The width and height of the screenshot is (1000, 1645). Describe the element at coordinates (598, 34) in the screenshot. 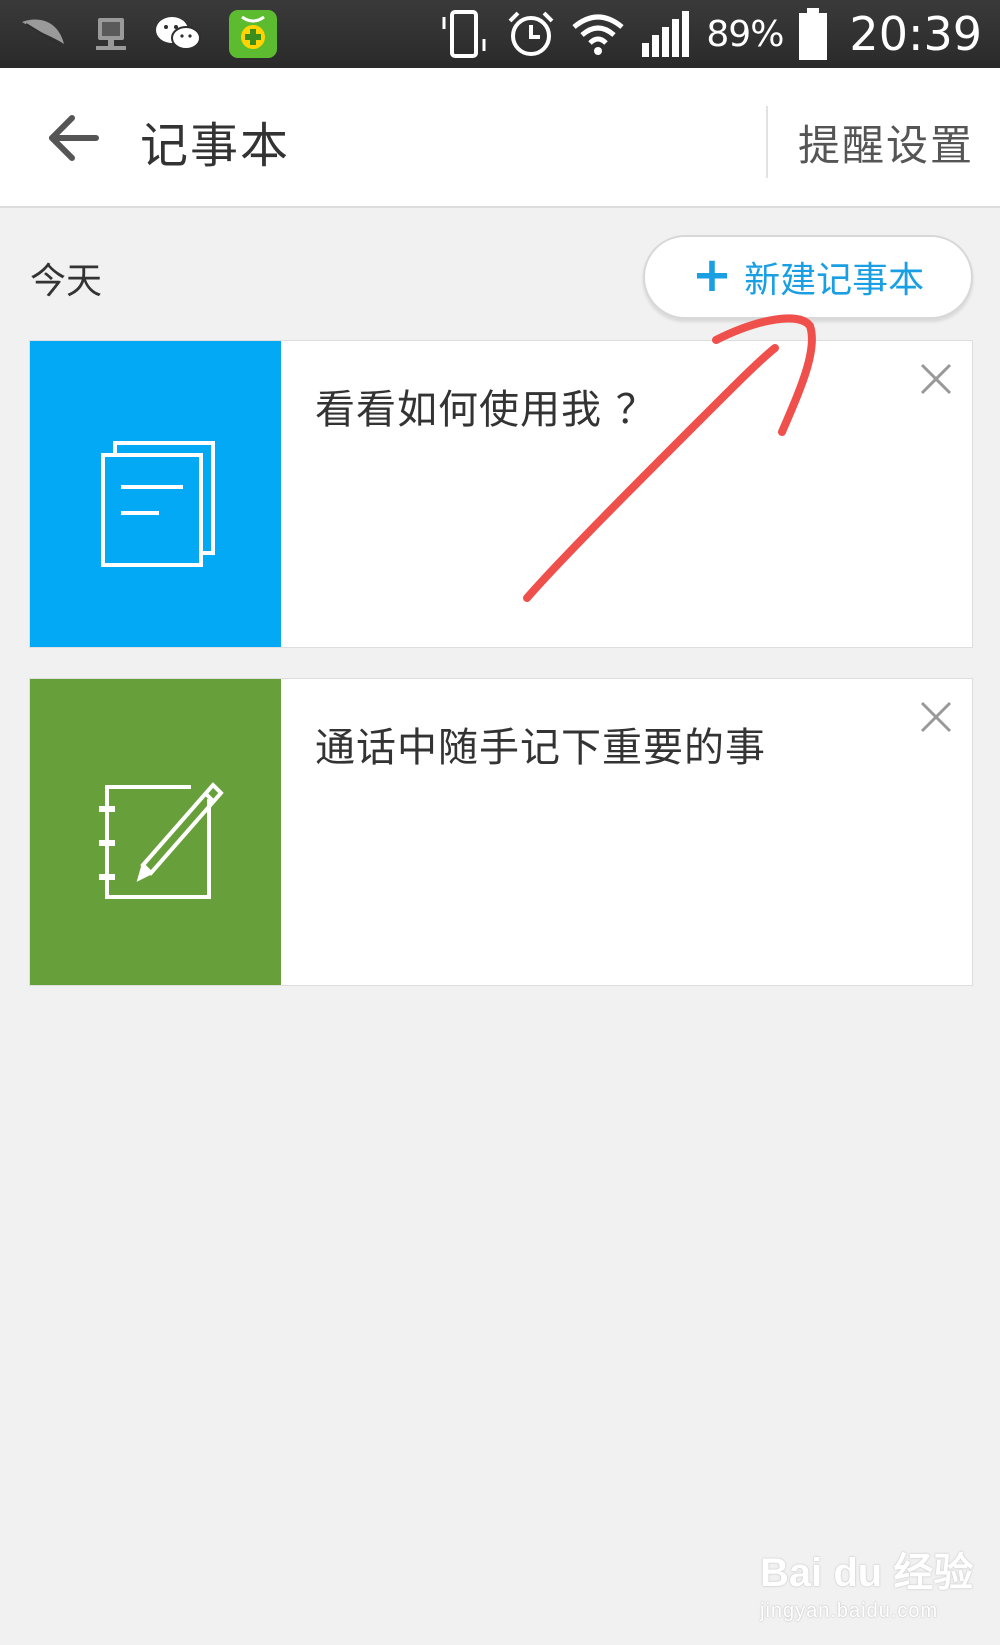

I see `wifi-icon` at that location.